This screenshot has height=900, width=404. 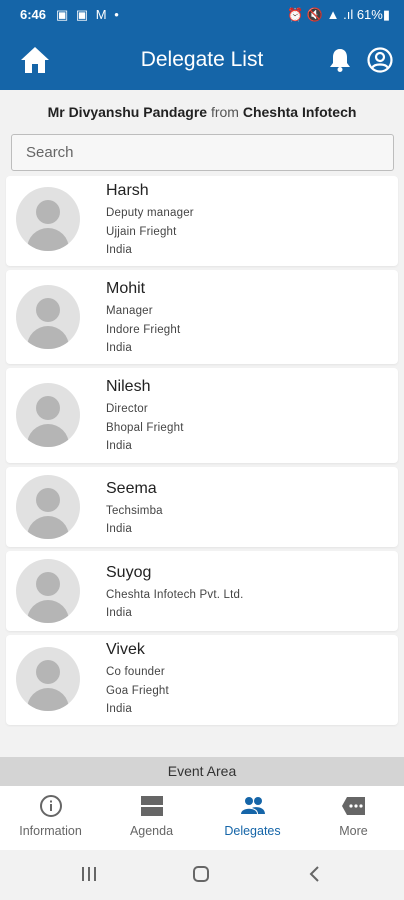 I want to click on delegate-name: Vivek, so click(x=125, y=649).